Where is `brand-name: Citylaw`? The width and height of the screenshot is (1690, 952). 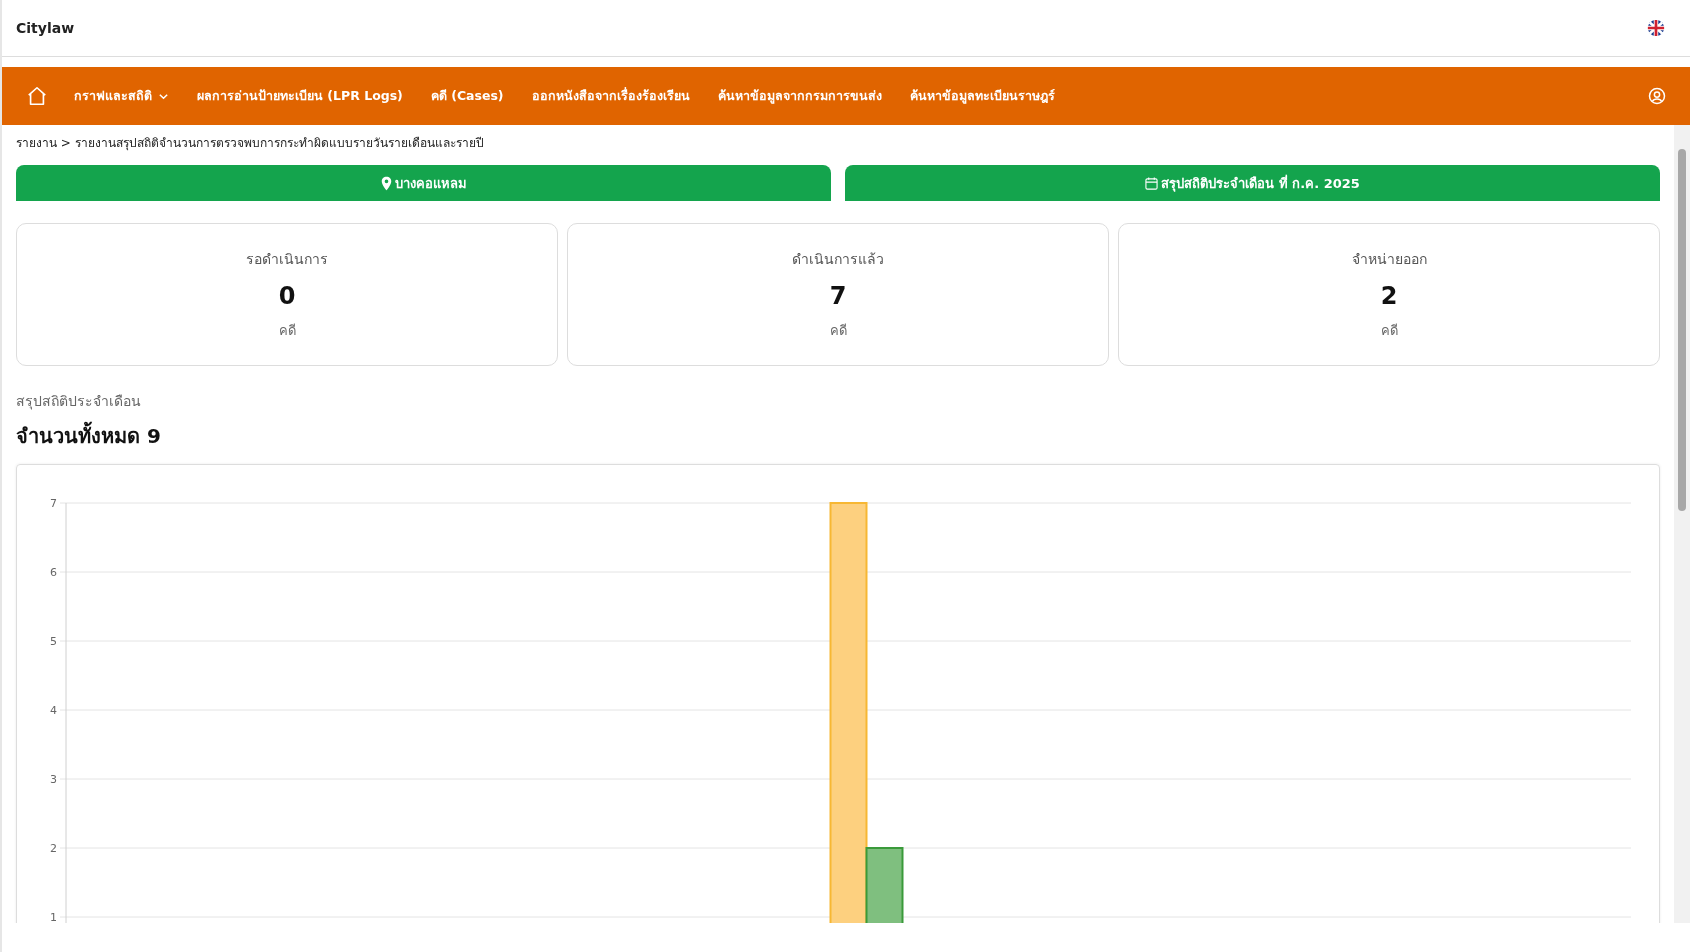
brand-name: Citylaw is located at coordinates (45, 28).